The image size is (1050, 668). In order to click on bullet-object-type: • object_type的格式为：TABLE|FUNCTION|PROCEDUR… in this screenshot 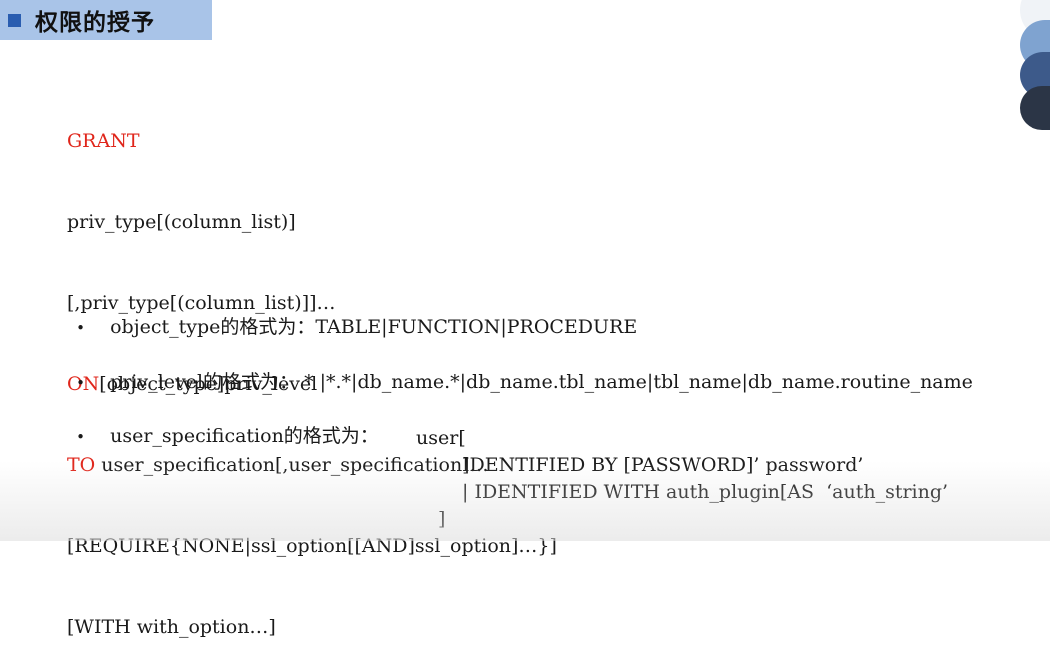, I will do `click(350, 314)`.